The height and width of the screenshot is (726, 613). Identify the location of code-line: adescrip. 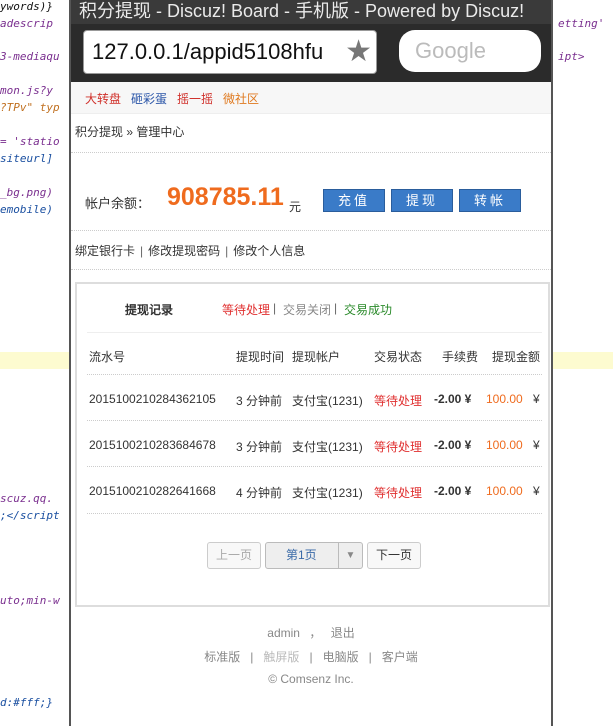
(26, 23).